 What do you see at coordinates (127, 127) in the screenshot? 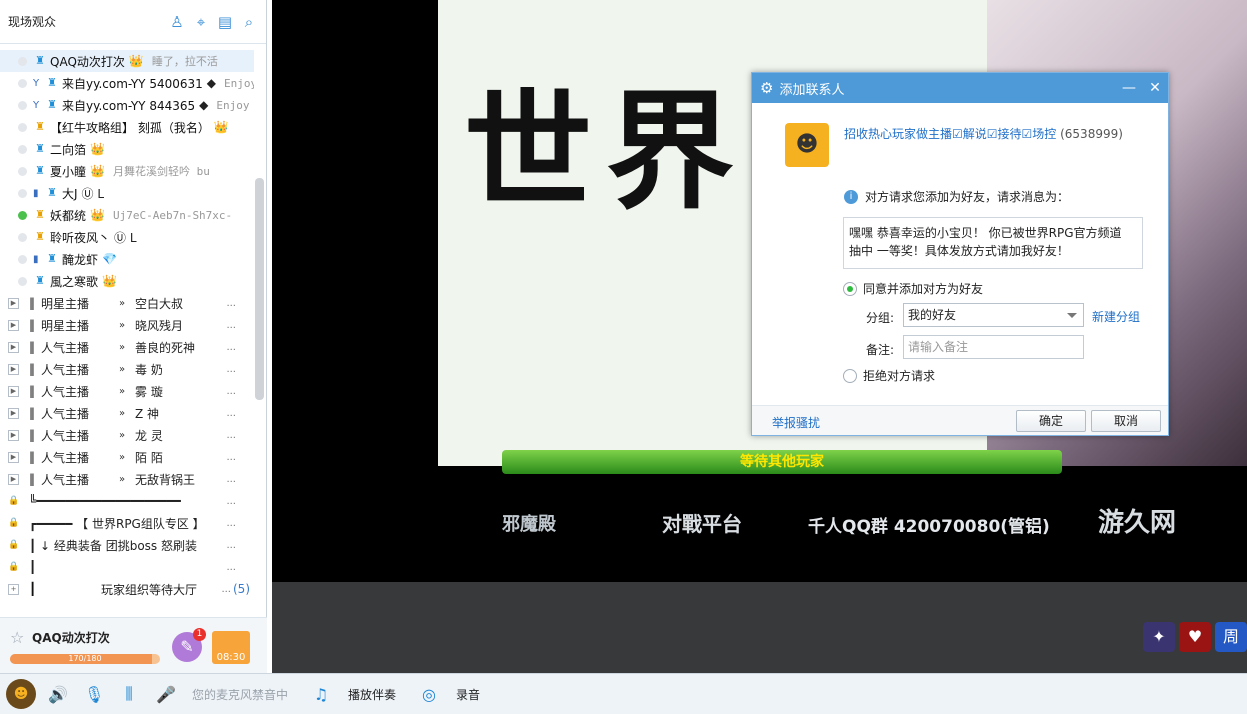
I see `viewer-row: ♜ 【红牛攻略组】 刻孤（我名） 👑` at bounding box center [127, 127].